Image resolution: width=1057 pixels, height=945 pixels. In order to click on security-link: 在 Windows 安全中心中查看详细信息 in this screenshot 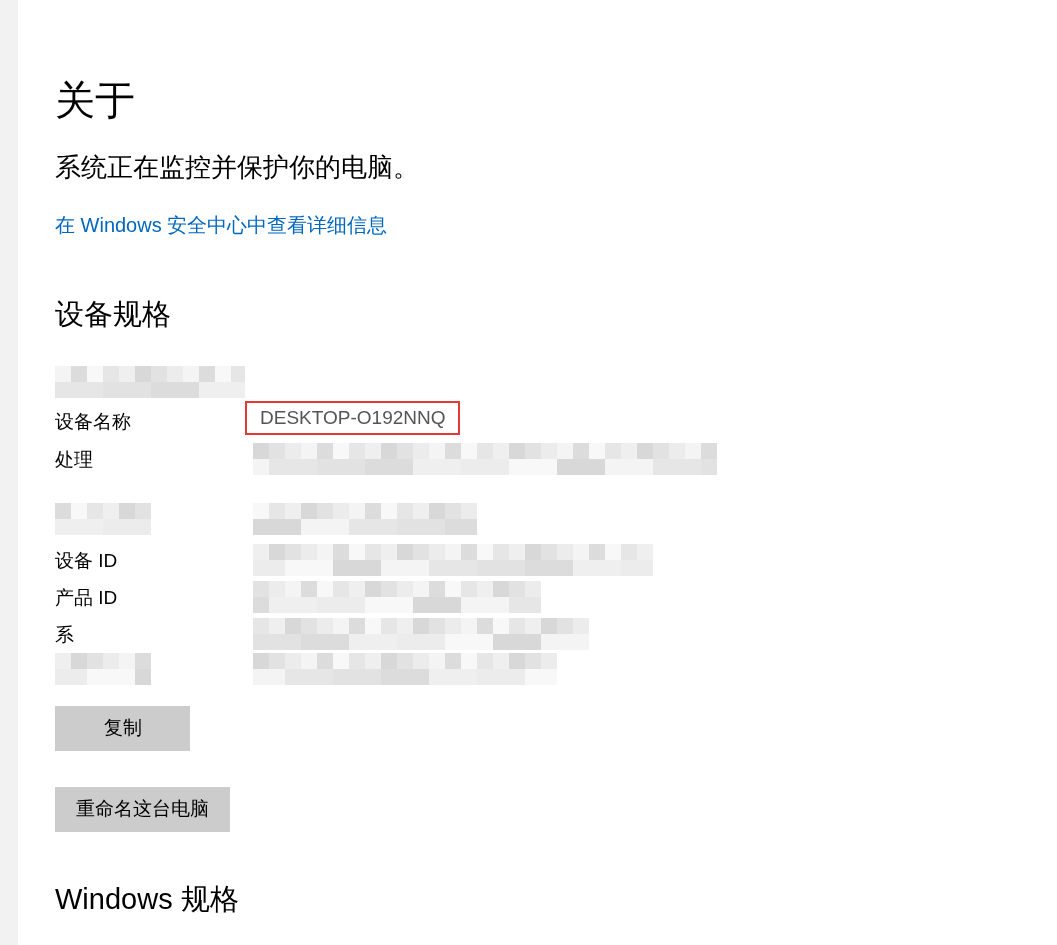, I will do `click(386, 225)`.